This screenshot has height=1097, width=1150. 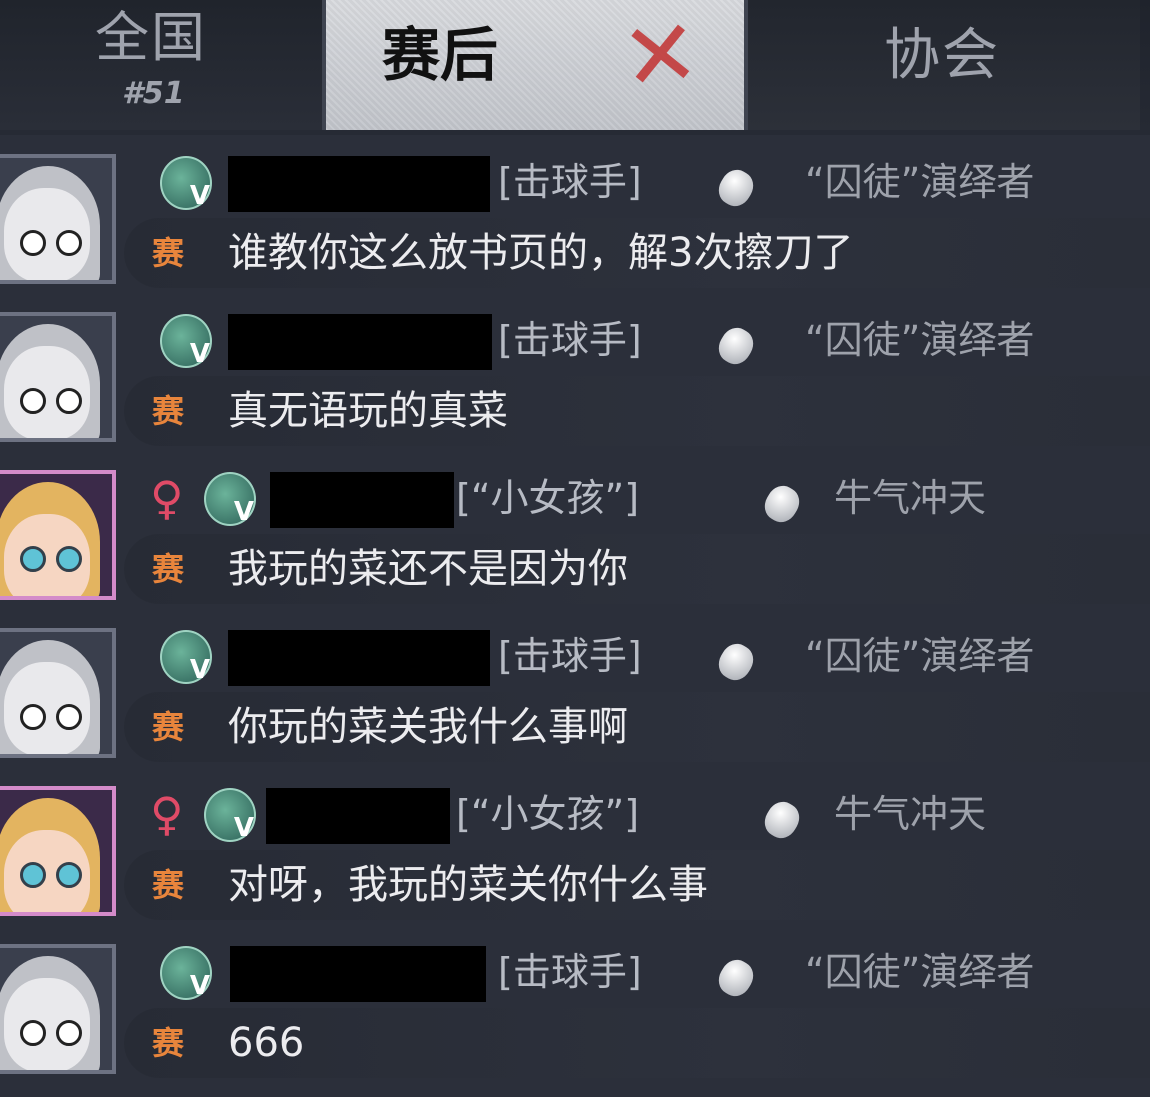 I want to click on message-text: 你玩的菜关我什么事啊, so click(x=428, y=727).